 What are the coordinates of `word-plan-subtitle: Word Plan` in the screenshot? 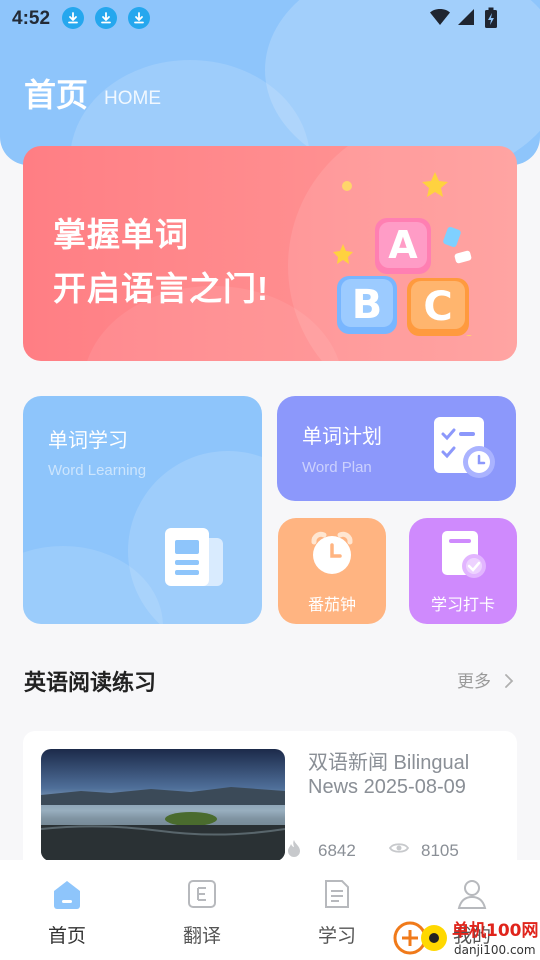 It's located at (337, 467).